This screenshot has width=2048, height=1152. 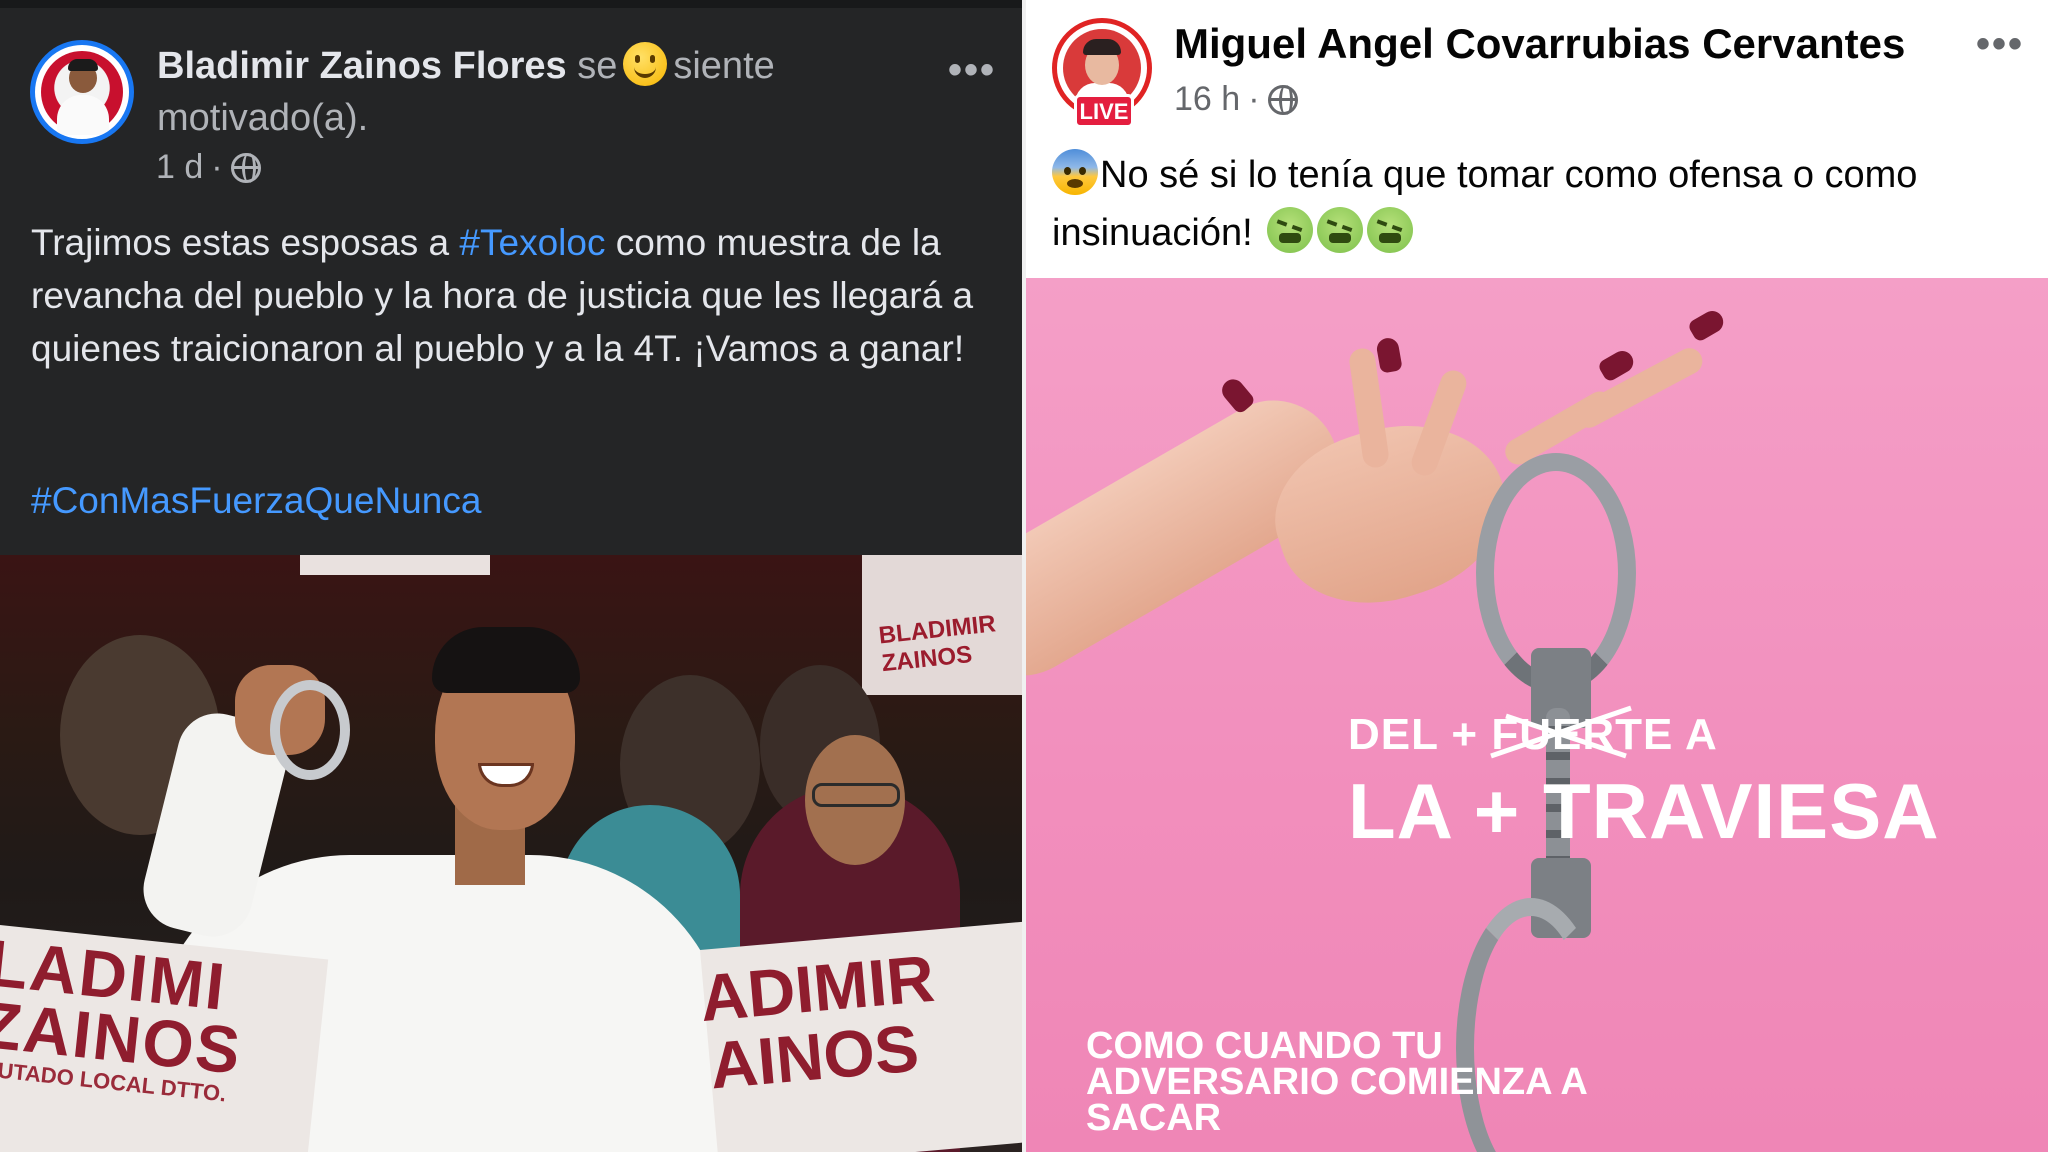 I want to click on post-time: 16 h, so click(x=1207, y=99).